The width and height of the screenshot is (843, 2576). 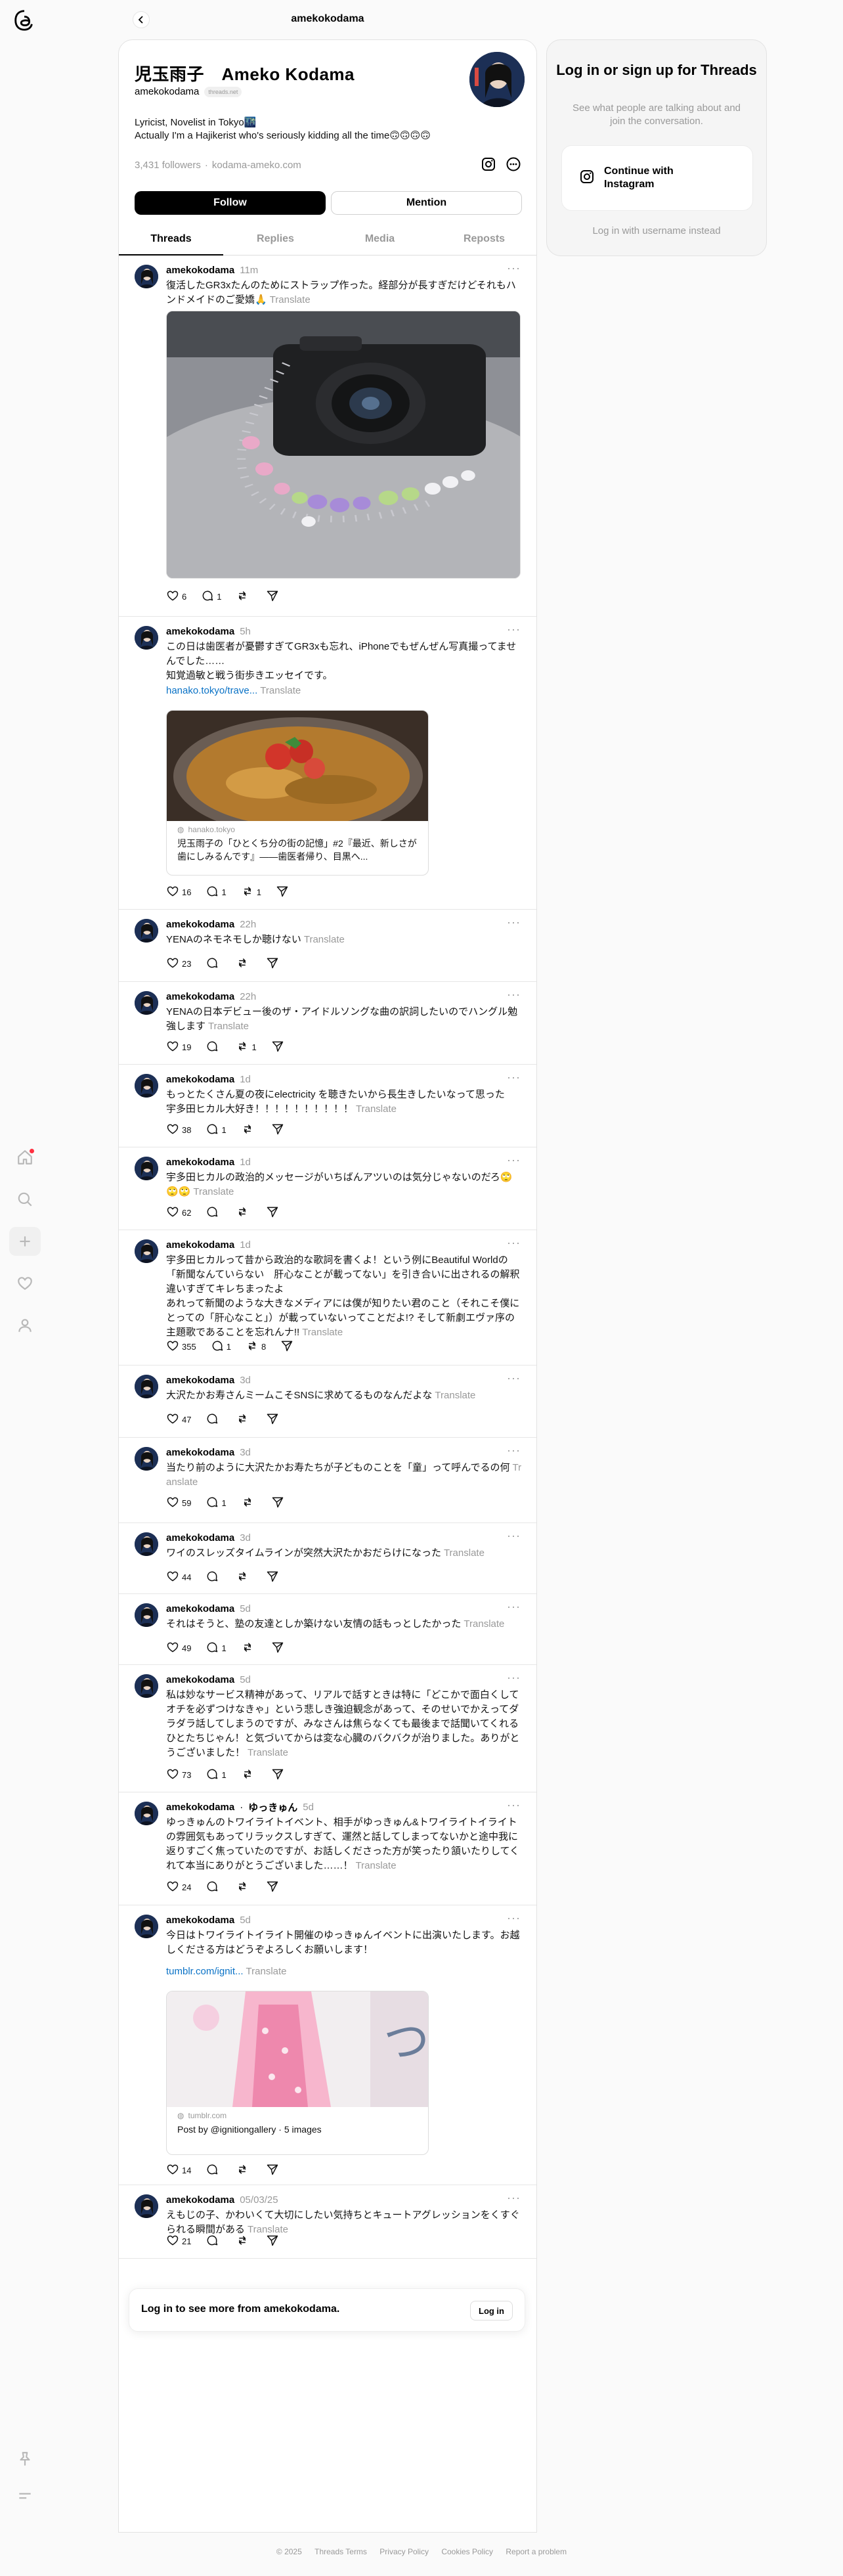 I want to click on footer-terms-link: Threads Terms, so click(x=340, y=2551).